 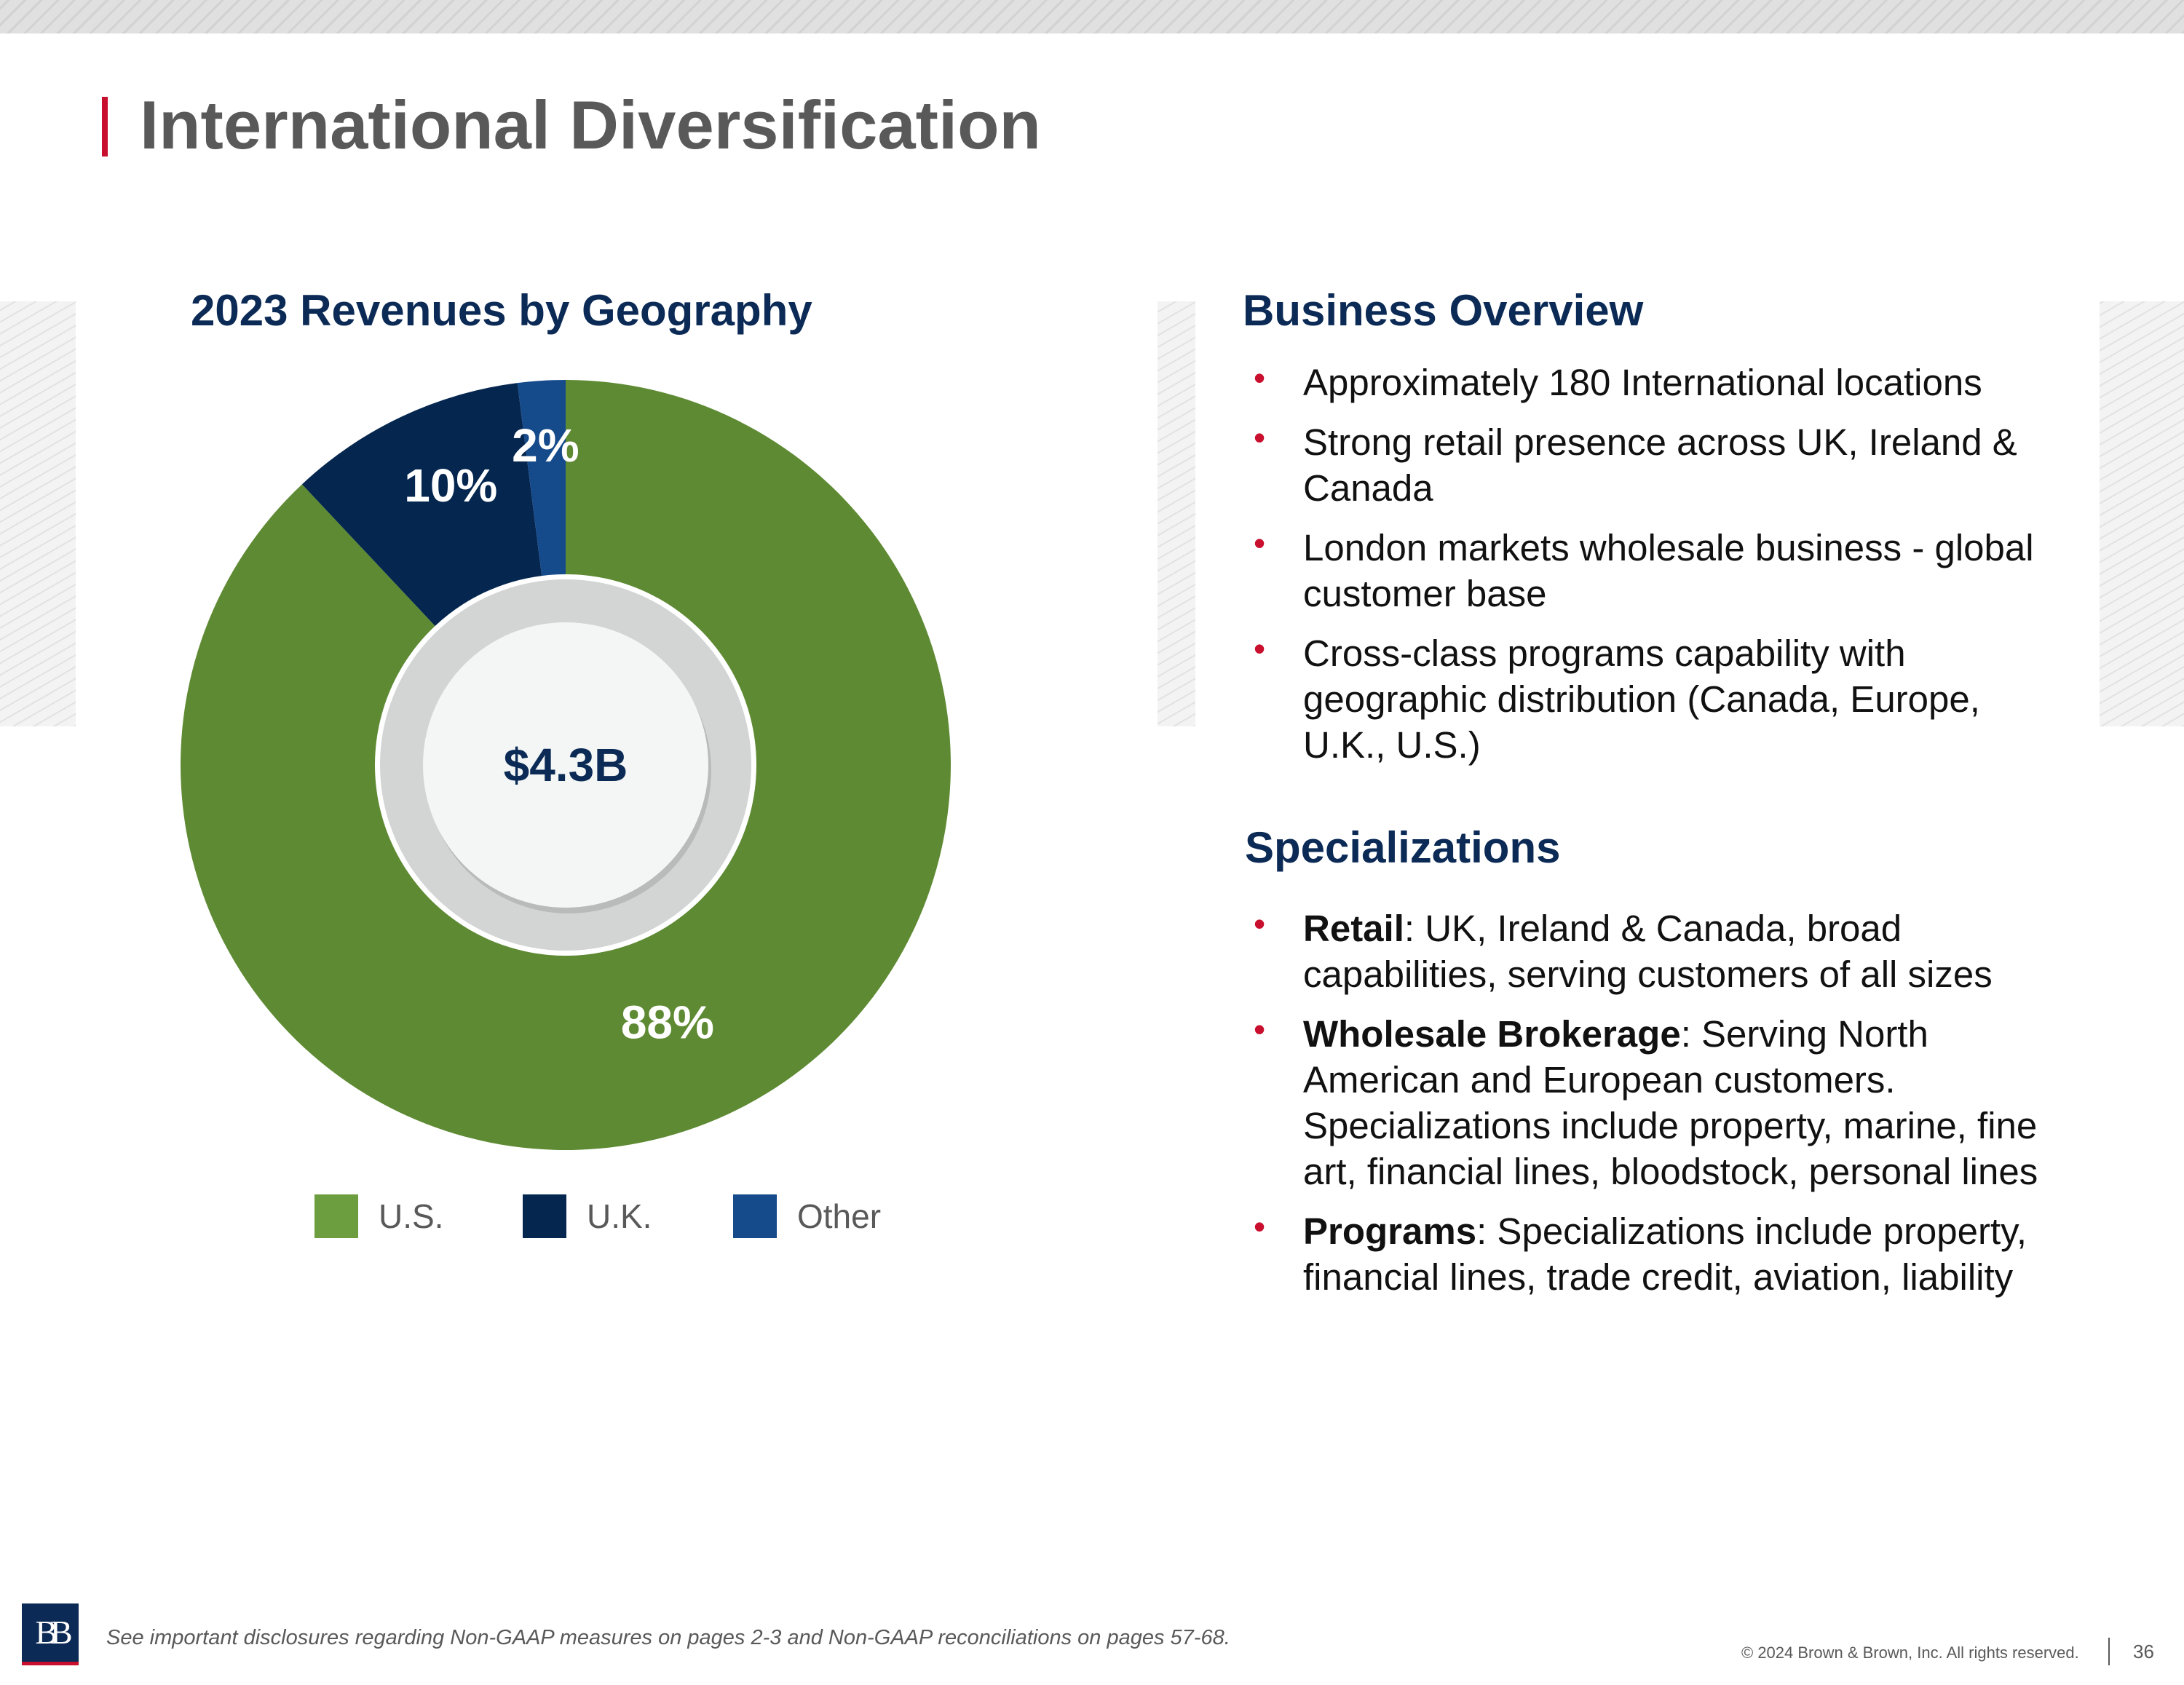 I want to click on legend-item-us: U.S., so click(x=378, y=1216).